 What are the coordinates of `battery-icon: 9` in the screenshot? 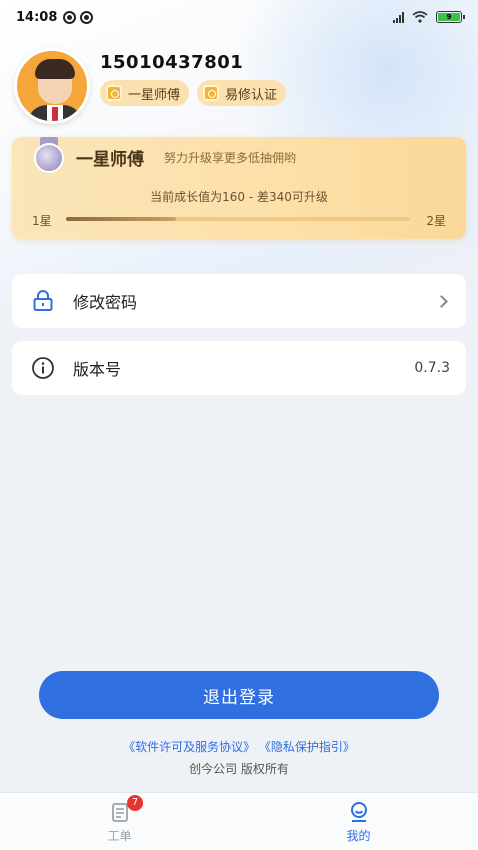 It's located at (450, 17).